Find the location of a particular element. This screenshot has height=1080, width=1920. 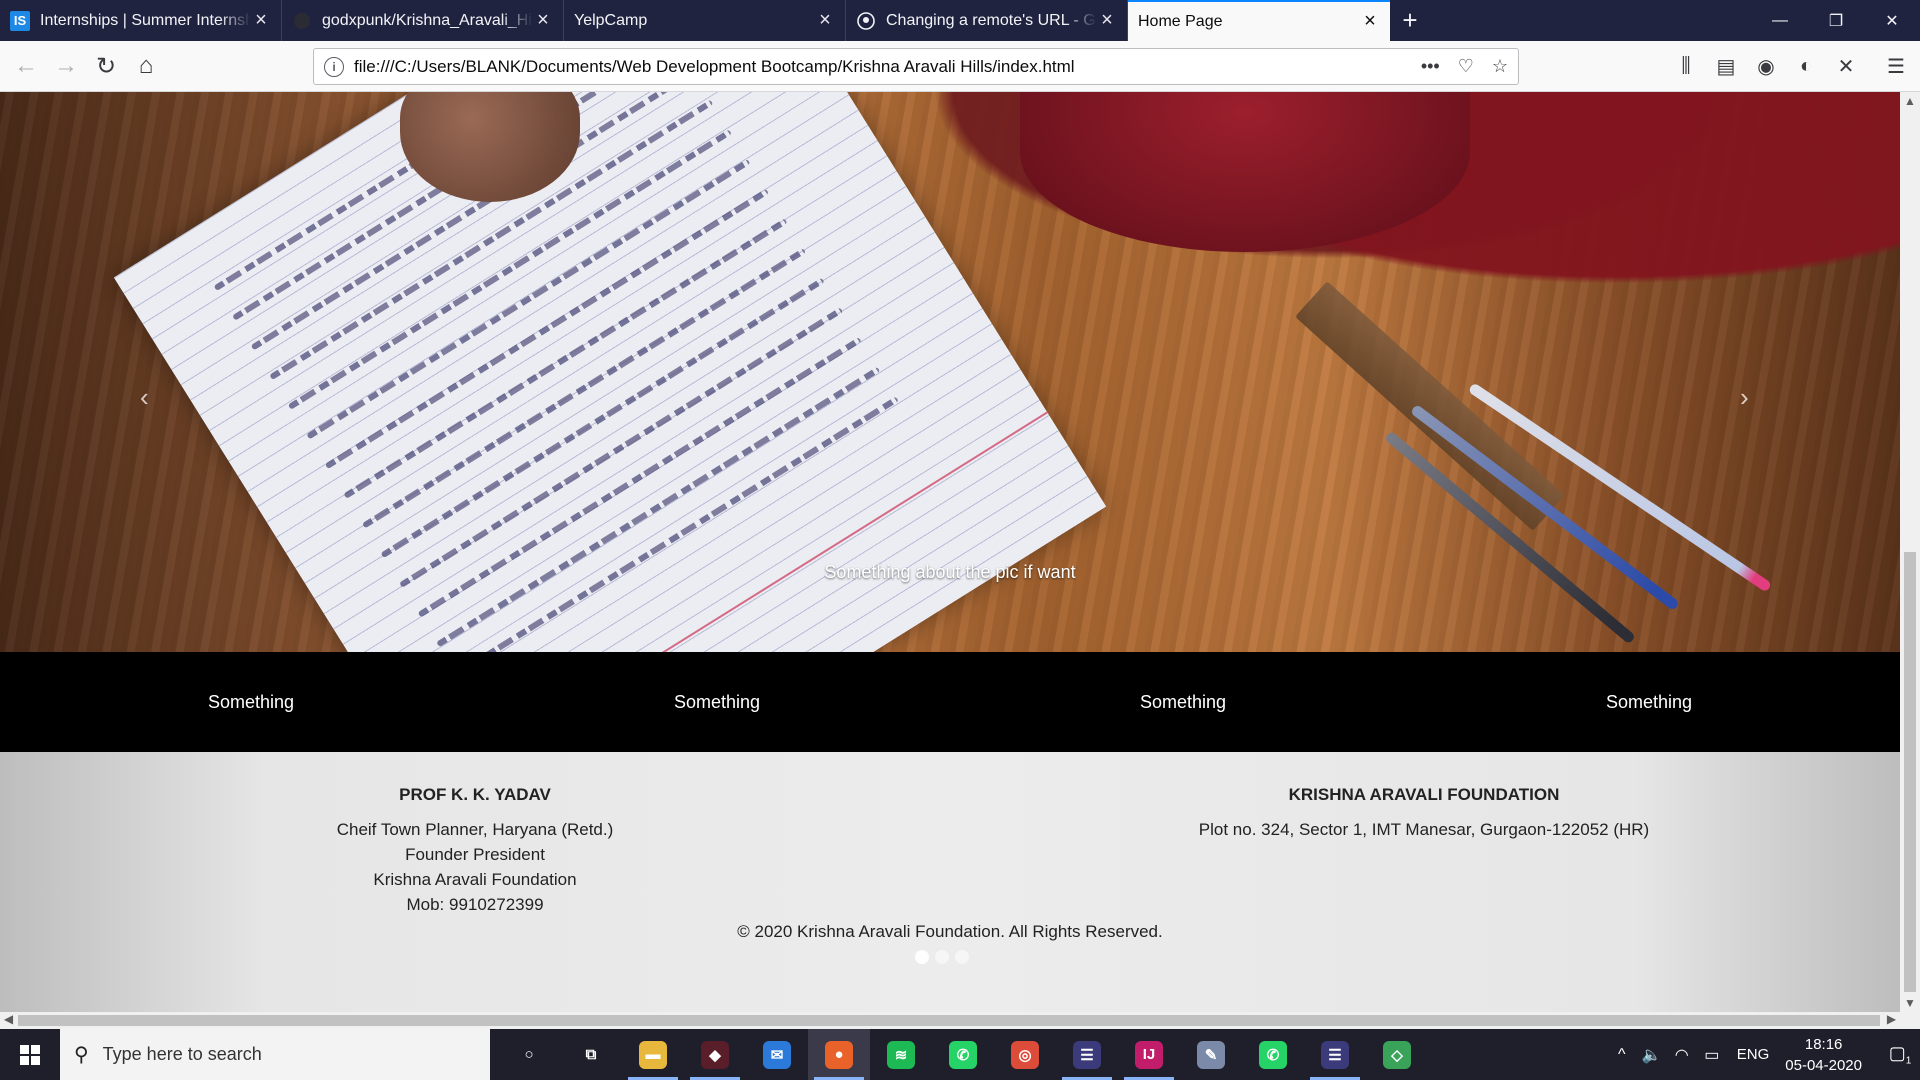

account-icon: ◉ is located at coordinates (1766, 67).